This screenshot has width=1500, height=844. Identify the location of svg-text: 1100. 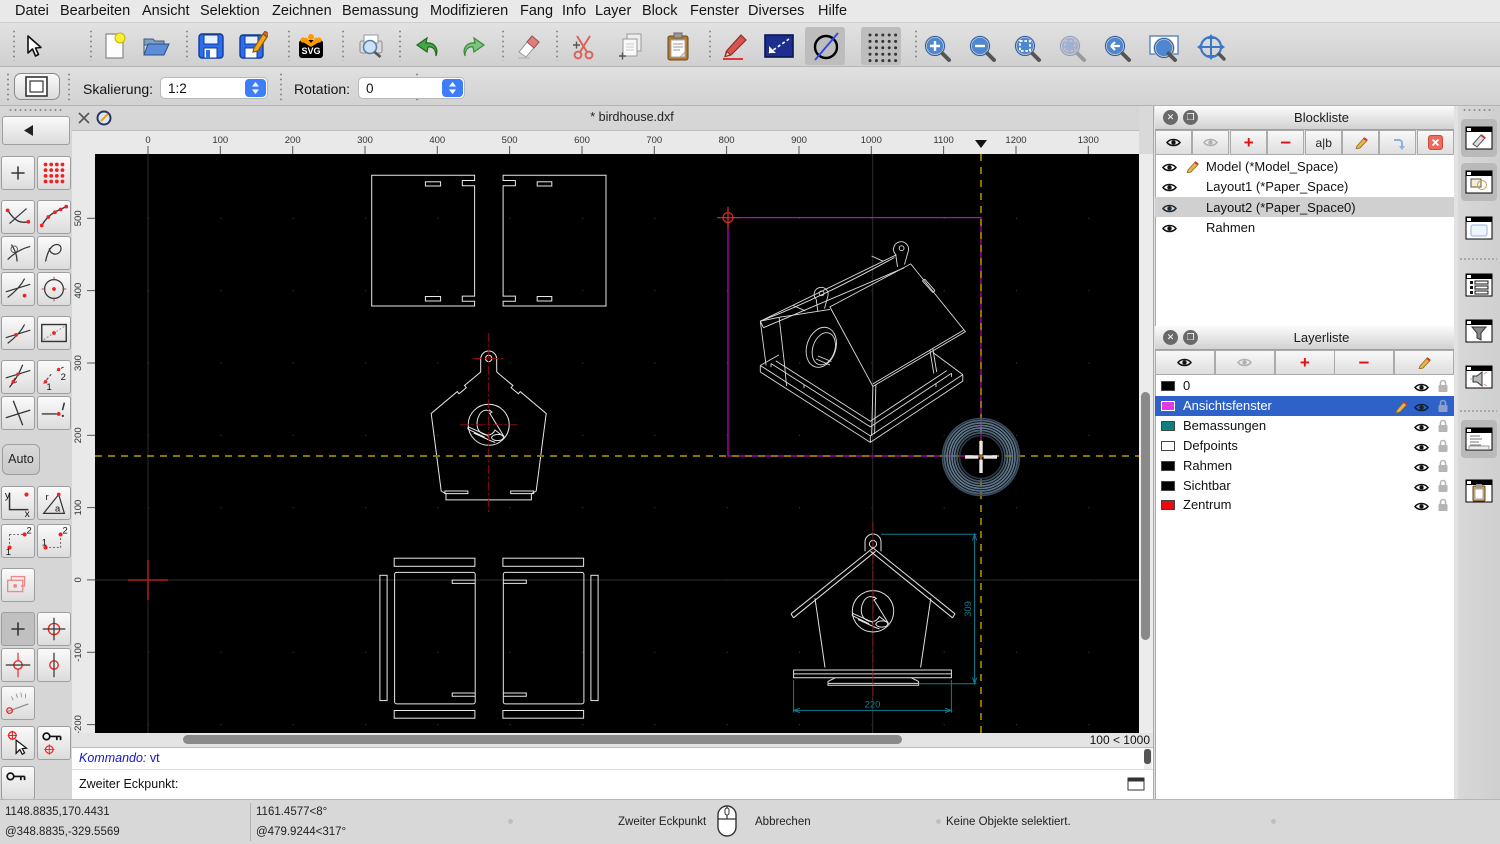
(943, 140).